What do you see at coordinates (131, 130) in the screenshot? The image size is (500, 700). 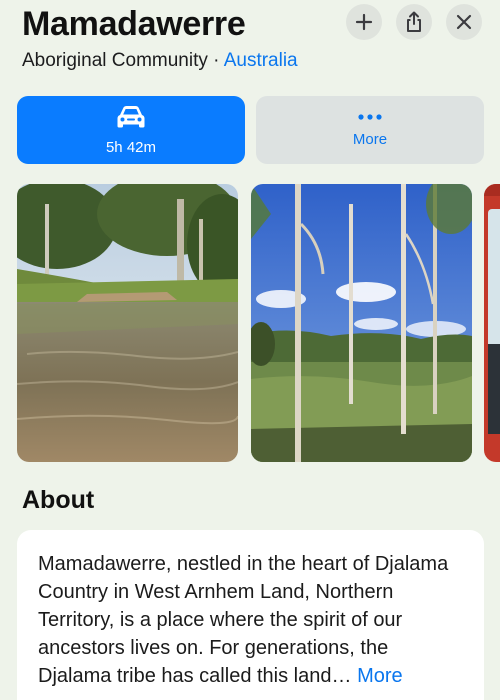 I see `directions-button: 5h 42m` at bounding box center [131, 130].